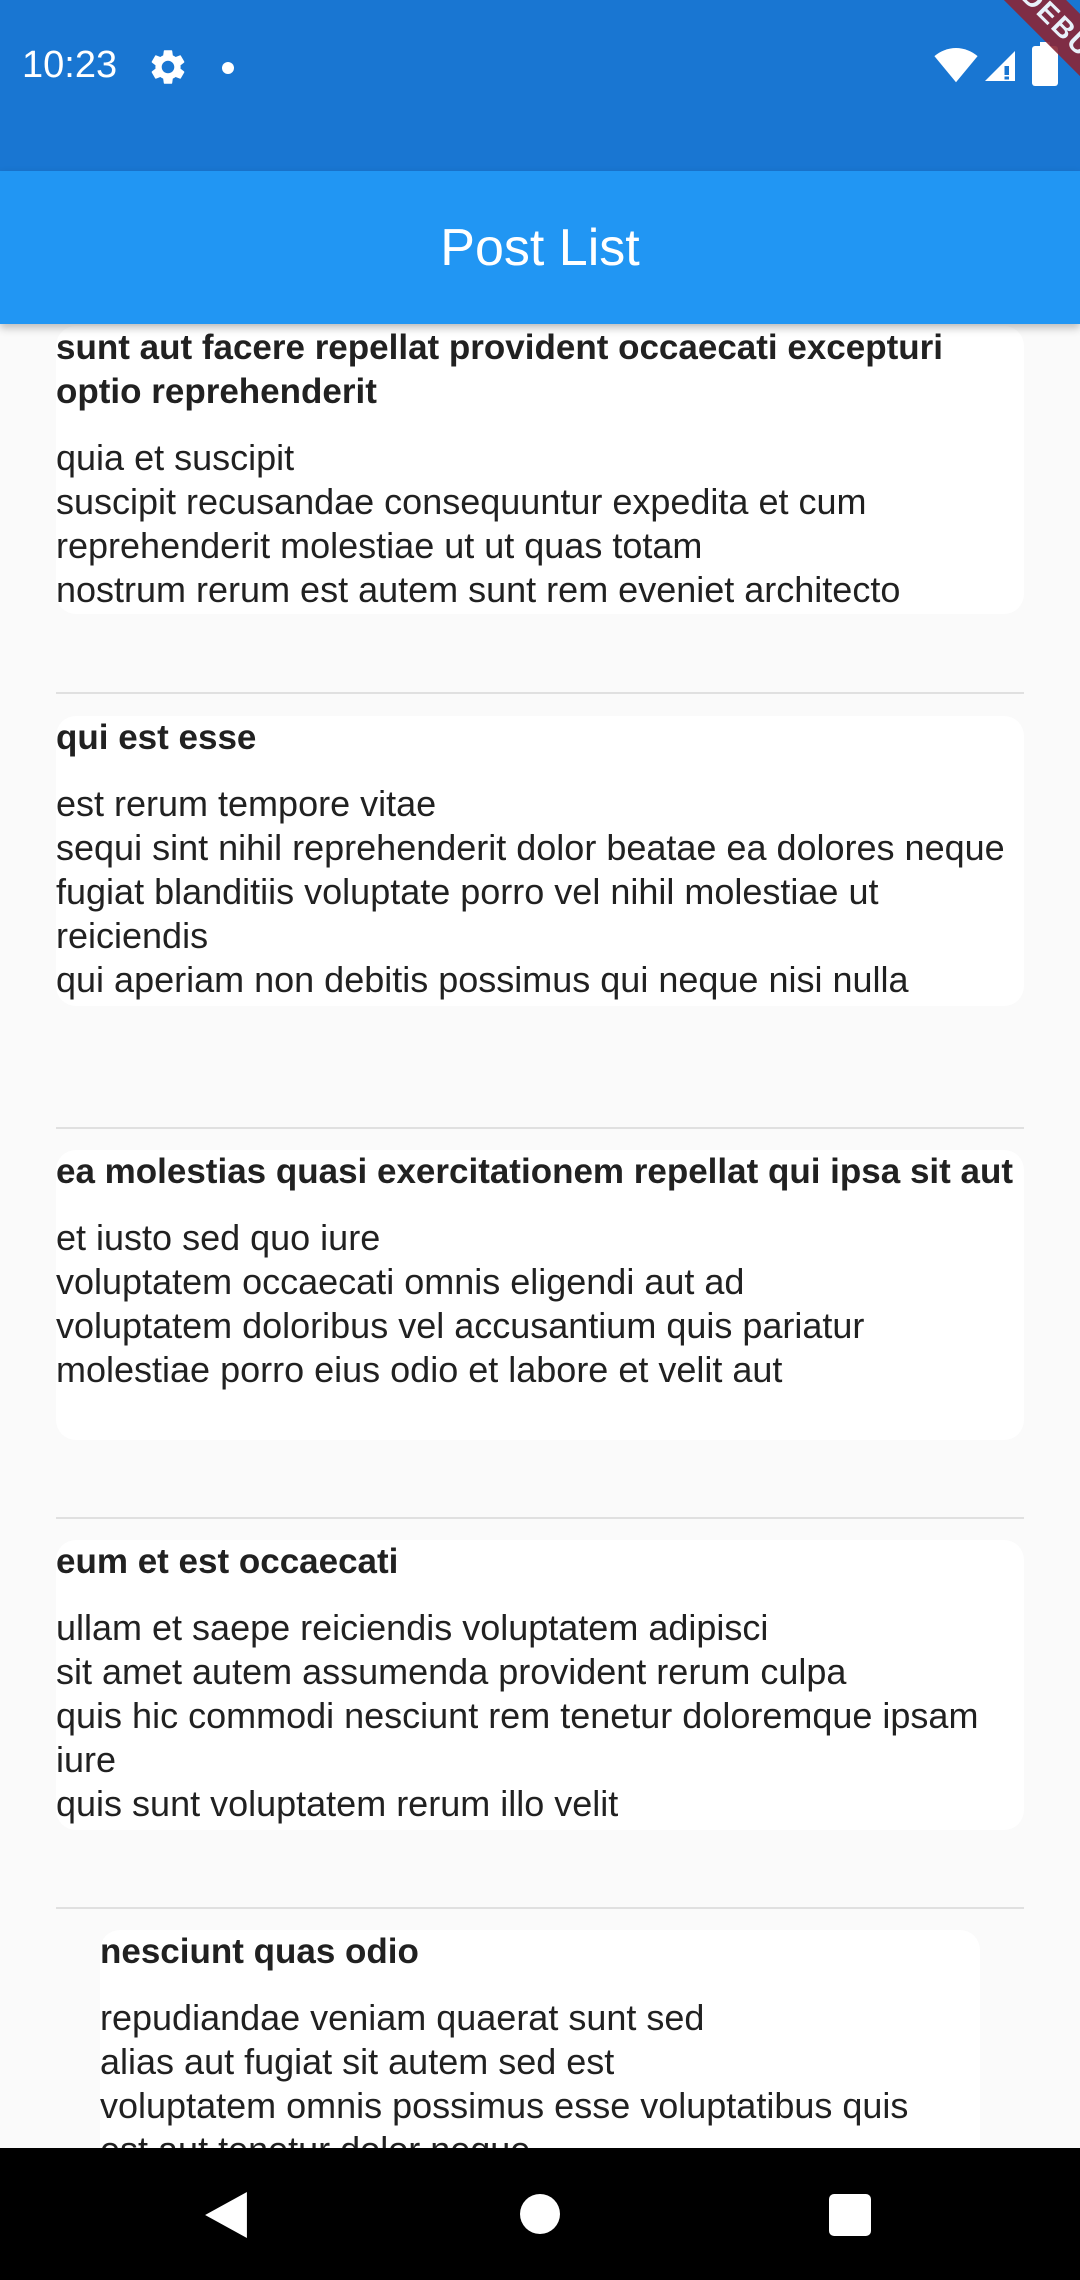  I want to click on gear-icon, so click(168, 67).